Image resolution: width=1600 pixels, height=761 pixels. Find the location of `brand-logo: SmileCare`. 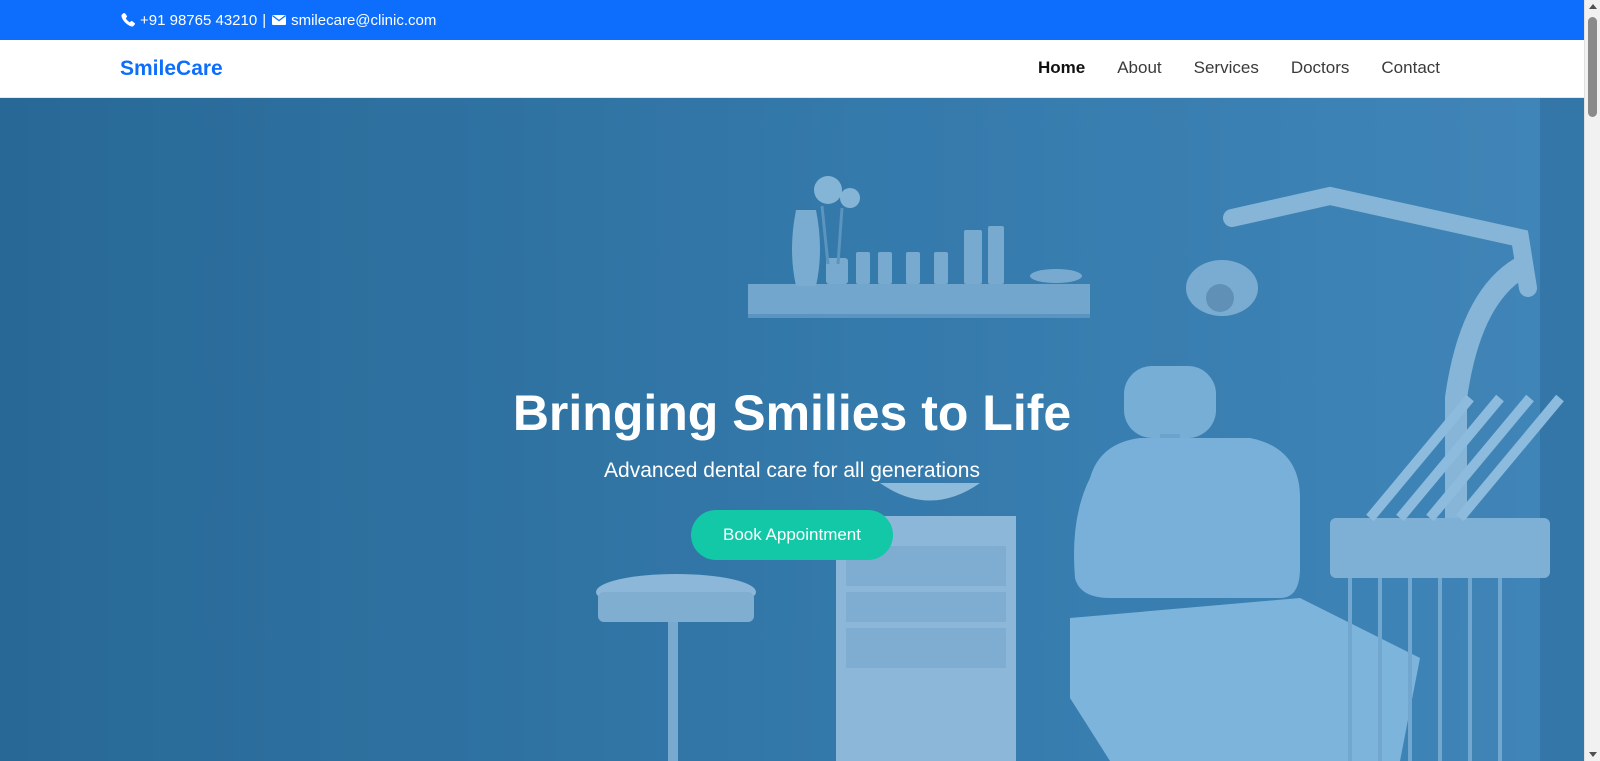

brand-logo: SmileCare is located at coordinates (171, 69).